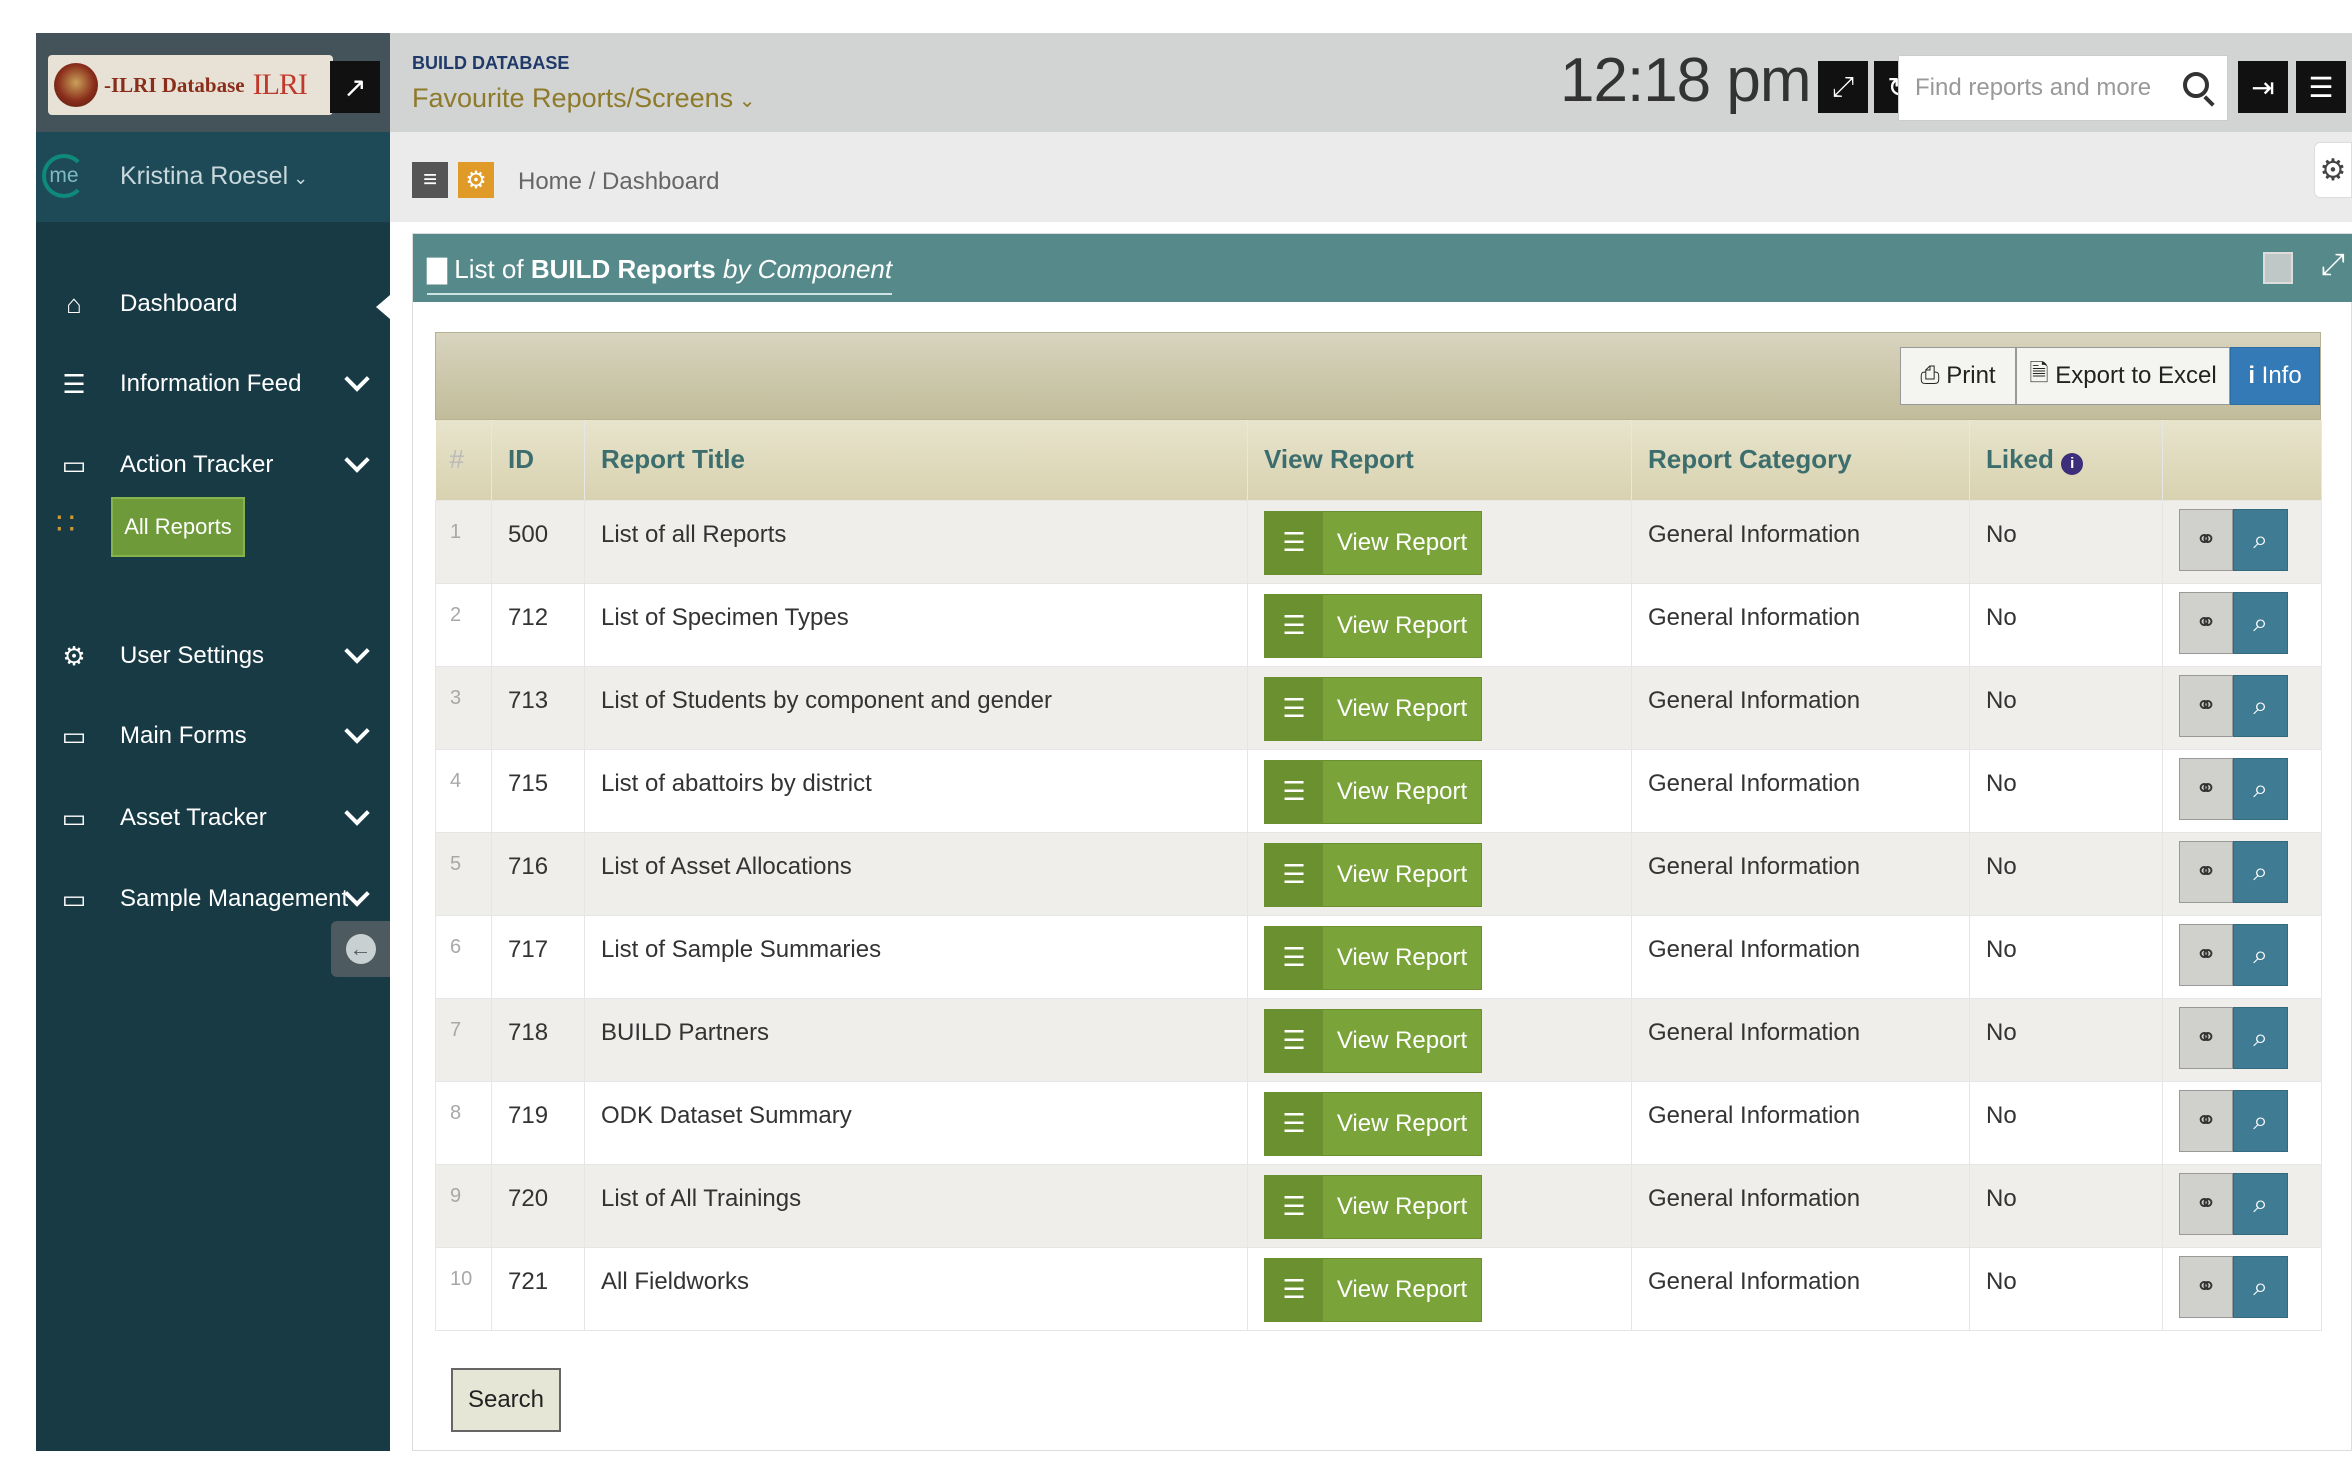 This screenshot has height=1467, width=2352. Describe the element at coordinates (463, 1122) in the screenshot. I see `row-number: 8` at that location.